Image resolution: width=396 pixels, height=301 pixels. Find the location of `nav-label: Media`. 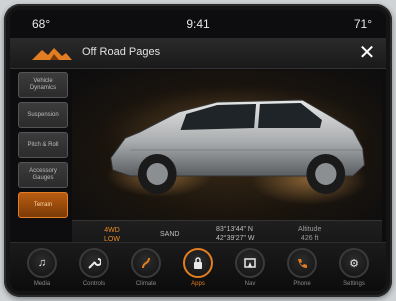

nav-label: Media is located at coordinates (42, 284).